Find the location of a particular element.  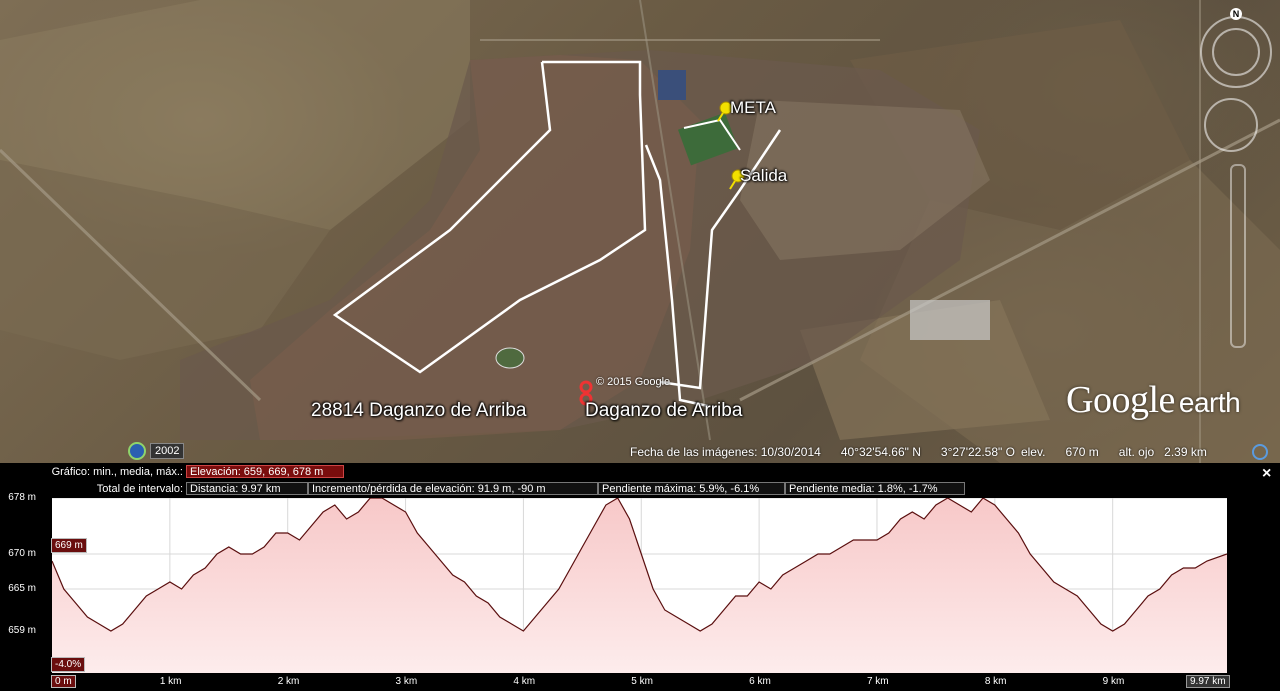

x-tick-label: 3 km is located at coordinates (406, 681).